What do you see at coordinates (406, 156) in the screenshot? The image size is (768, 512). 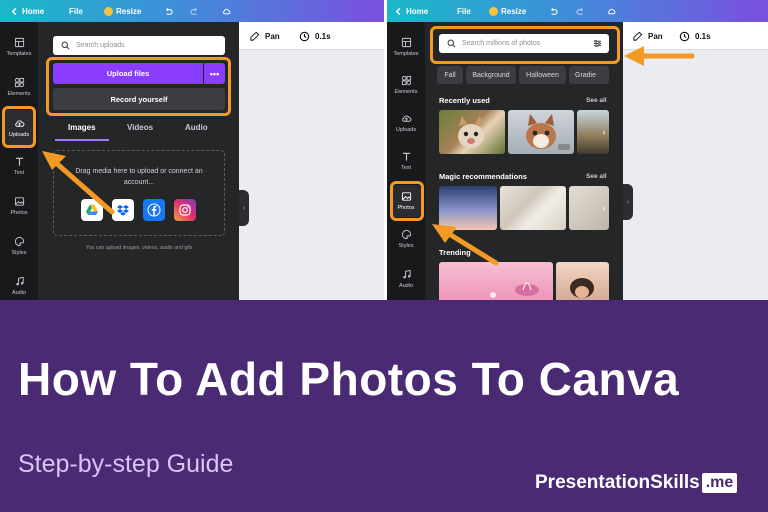 I see `text-icon` at bounding box center [406, 156].